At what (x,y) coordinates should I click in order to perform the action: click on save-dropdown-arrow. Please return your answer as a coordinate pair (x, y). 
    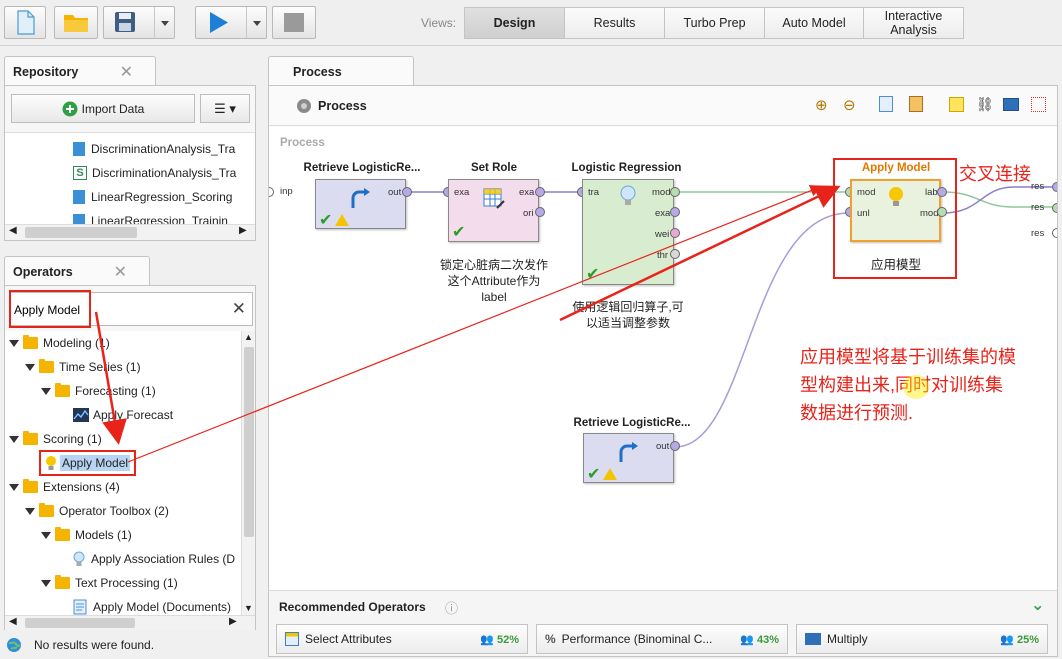
    Looking at the image, I should click on (164, 22).